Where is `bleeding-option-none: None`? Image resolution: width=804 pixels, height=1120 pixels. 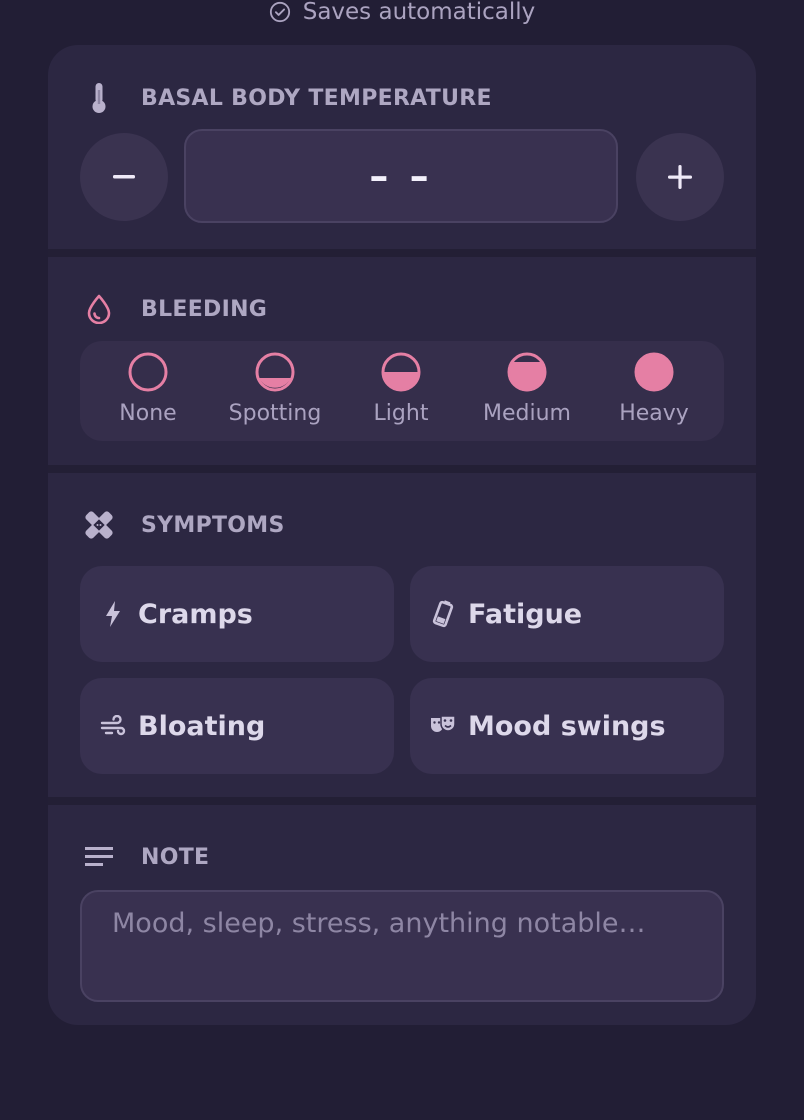
bleeding-option-none: None is located at coordinates (148, 391).